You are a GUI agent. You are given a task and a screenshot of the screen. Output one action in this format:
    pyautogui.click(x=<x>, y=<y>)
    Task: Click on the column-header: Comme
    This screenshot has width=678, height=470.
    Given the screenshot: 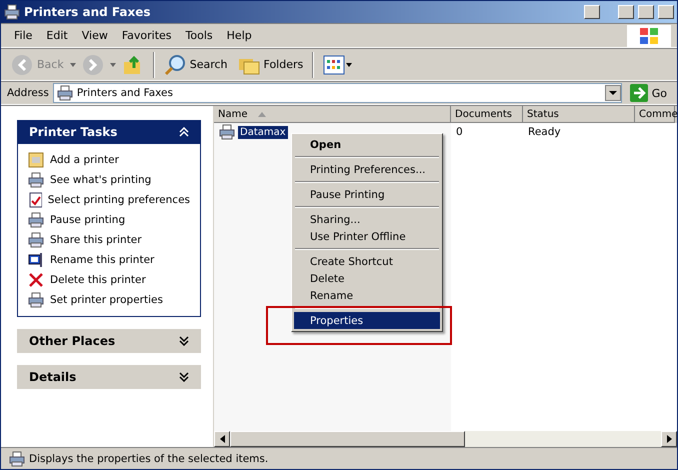 What is the action you would take?
    pyautogui.click(x=655, y=114)
    